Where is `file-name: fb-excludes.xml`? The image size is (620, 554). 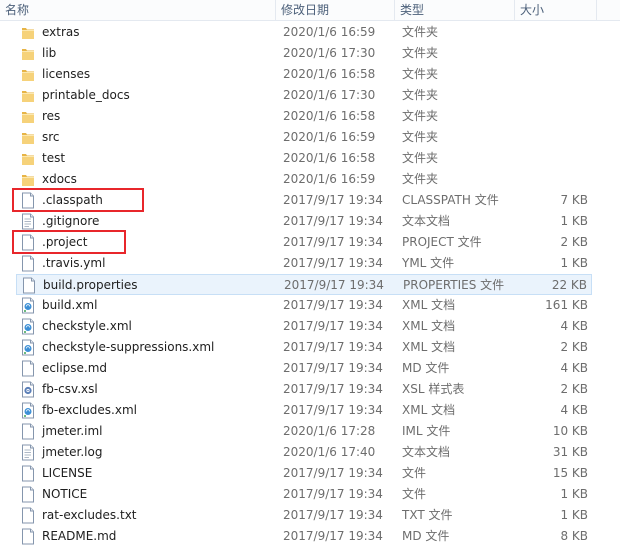
file-name: fb-excludes.xml is located at coordinates (89, 410).